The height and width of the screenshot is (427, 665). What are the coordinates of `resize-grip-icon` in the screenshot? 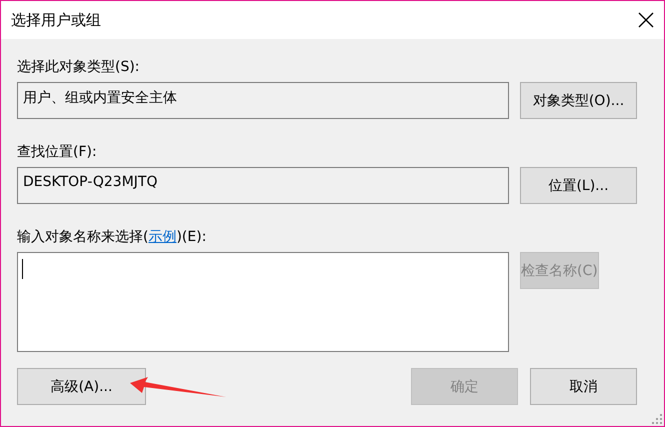 It's located at (657, 419).